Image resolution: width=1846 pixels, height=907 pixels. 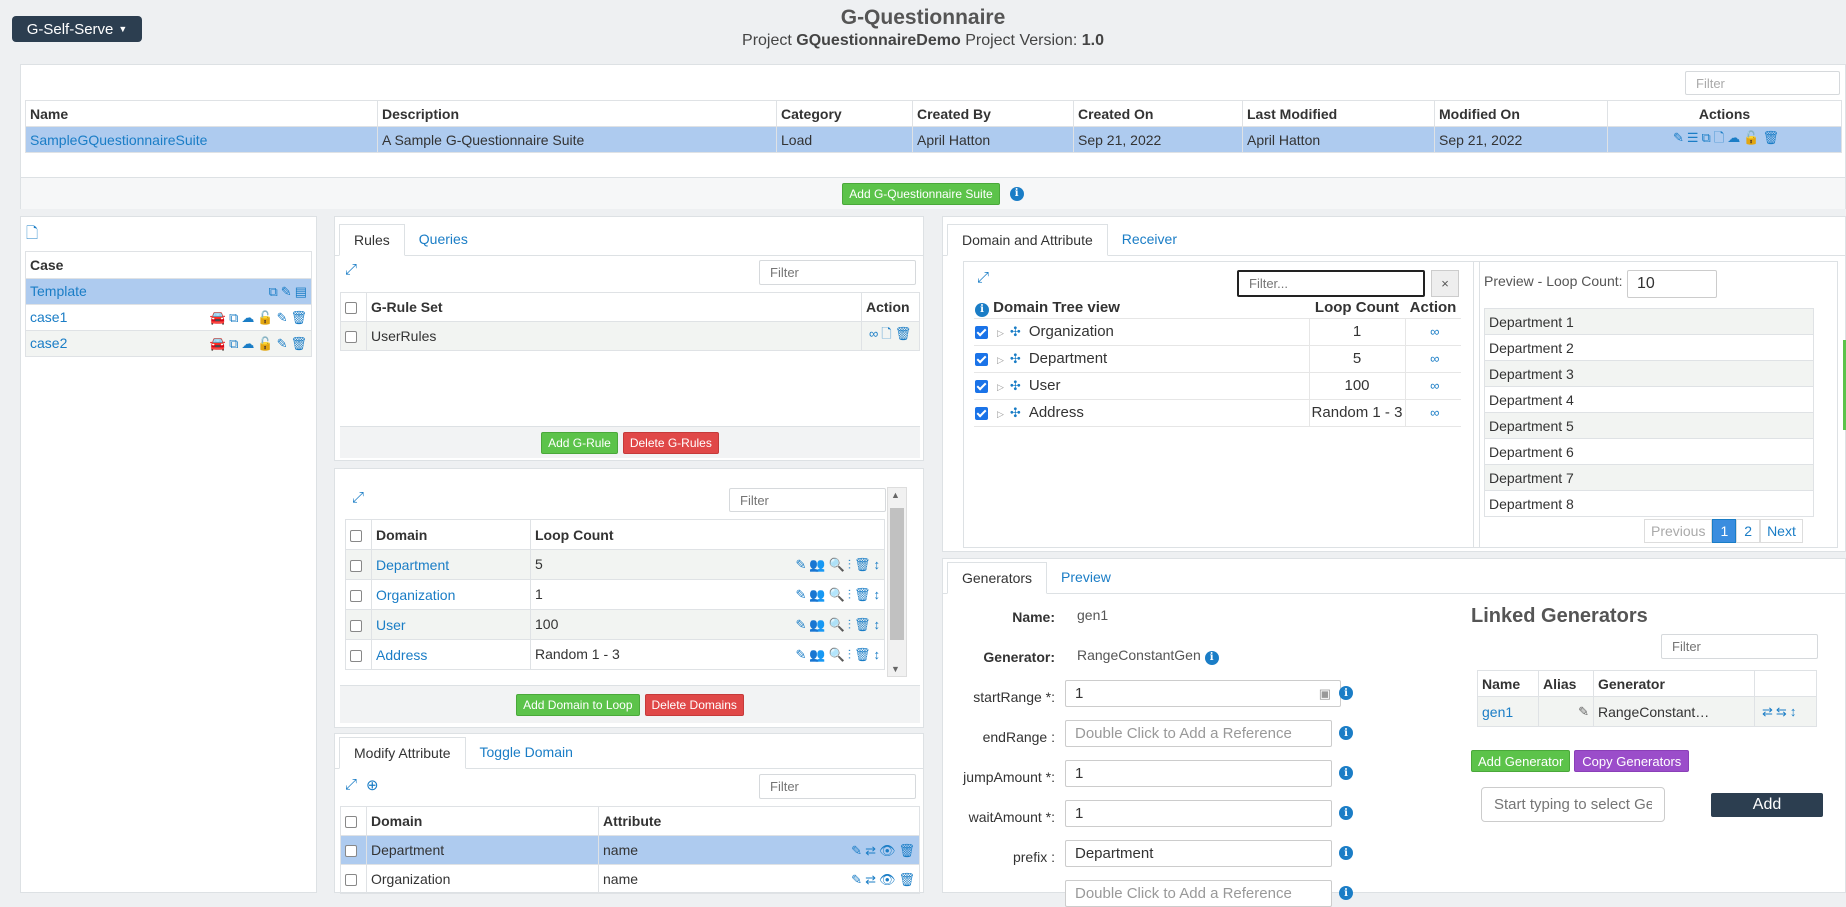 What do you see at coordinates (1521, 761) in the screenshot?
I see `add-generator-button: Add Generator` at bounding box center [1521, 761].